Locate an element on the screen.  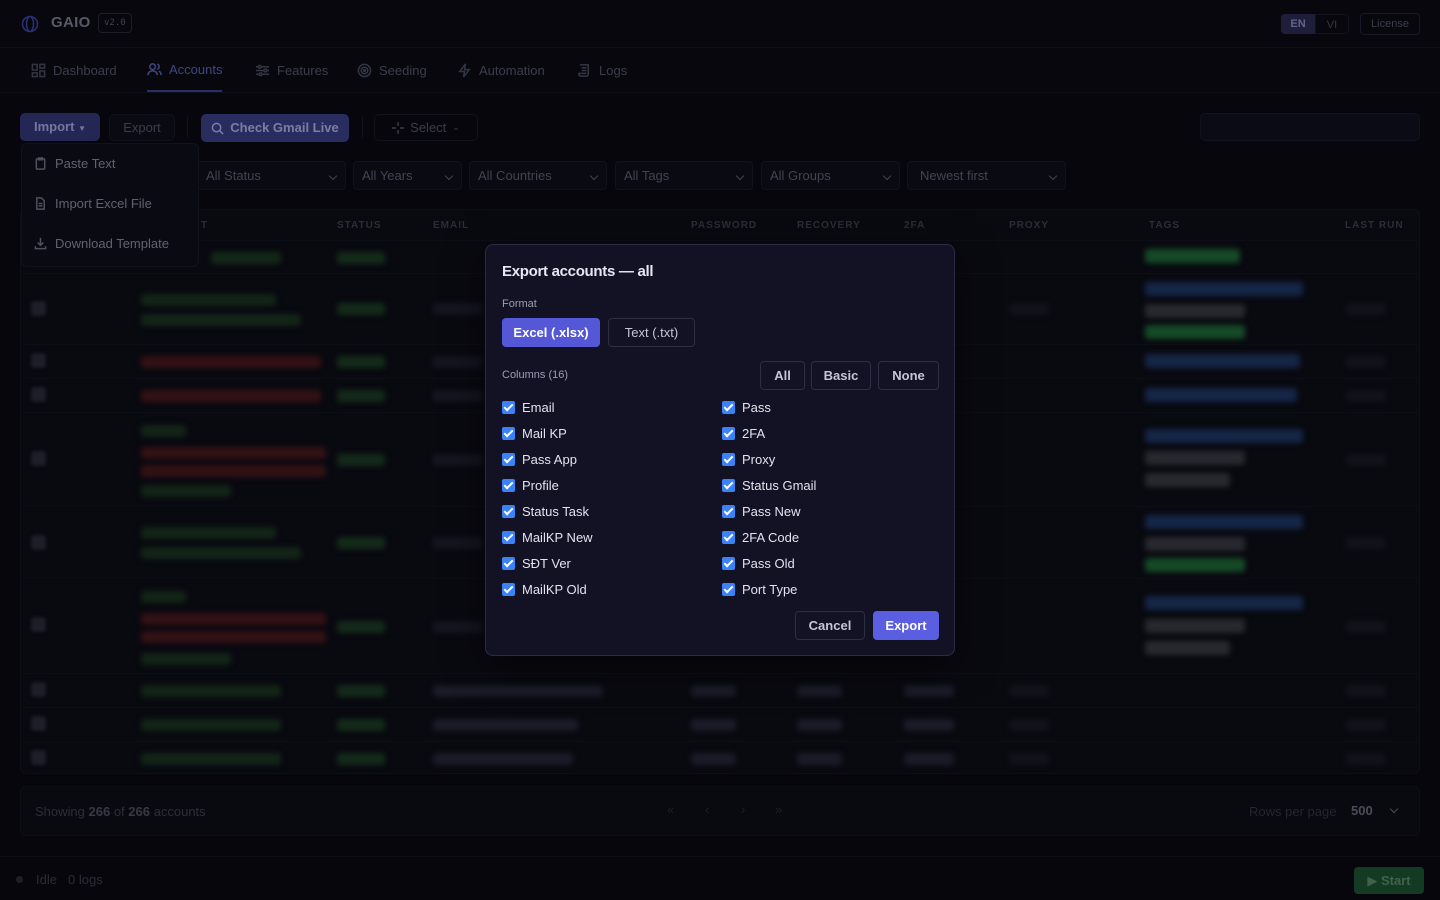
column-name: 2FA is located at coordinates (754, 433).